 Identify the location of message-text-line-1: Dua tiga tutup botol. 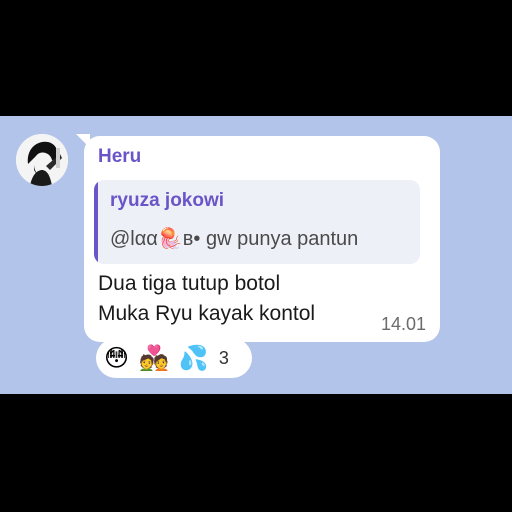
(189, 283).